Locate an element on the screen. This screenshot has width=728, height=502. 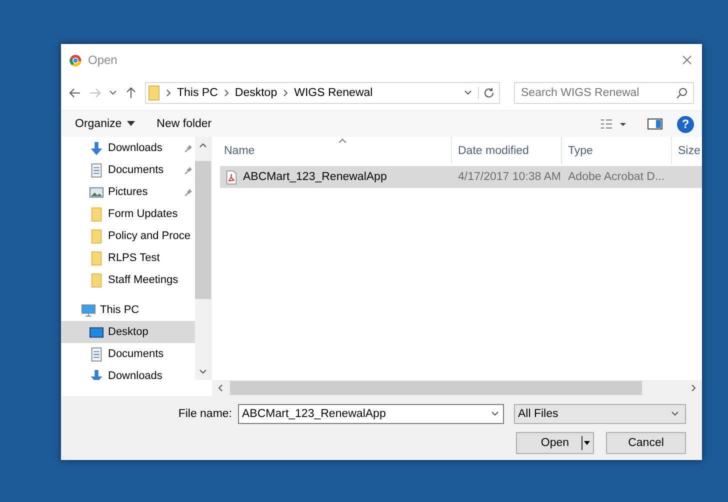
file-type-dropdown: All Files is located at coordinates (600, 414).